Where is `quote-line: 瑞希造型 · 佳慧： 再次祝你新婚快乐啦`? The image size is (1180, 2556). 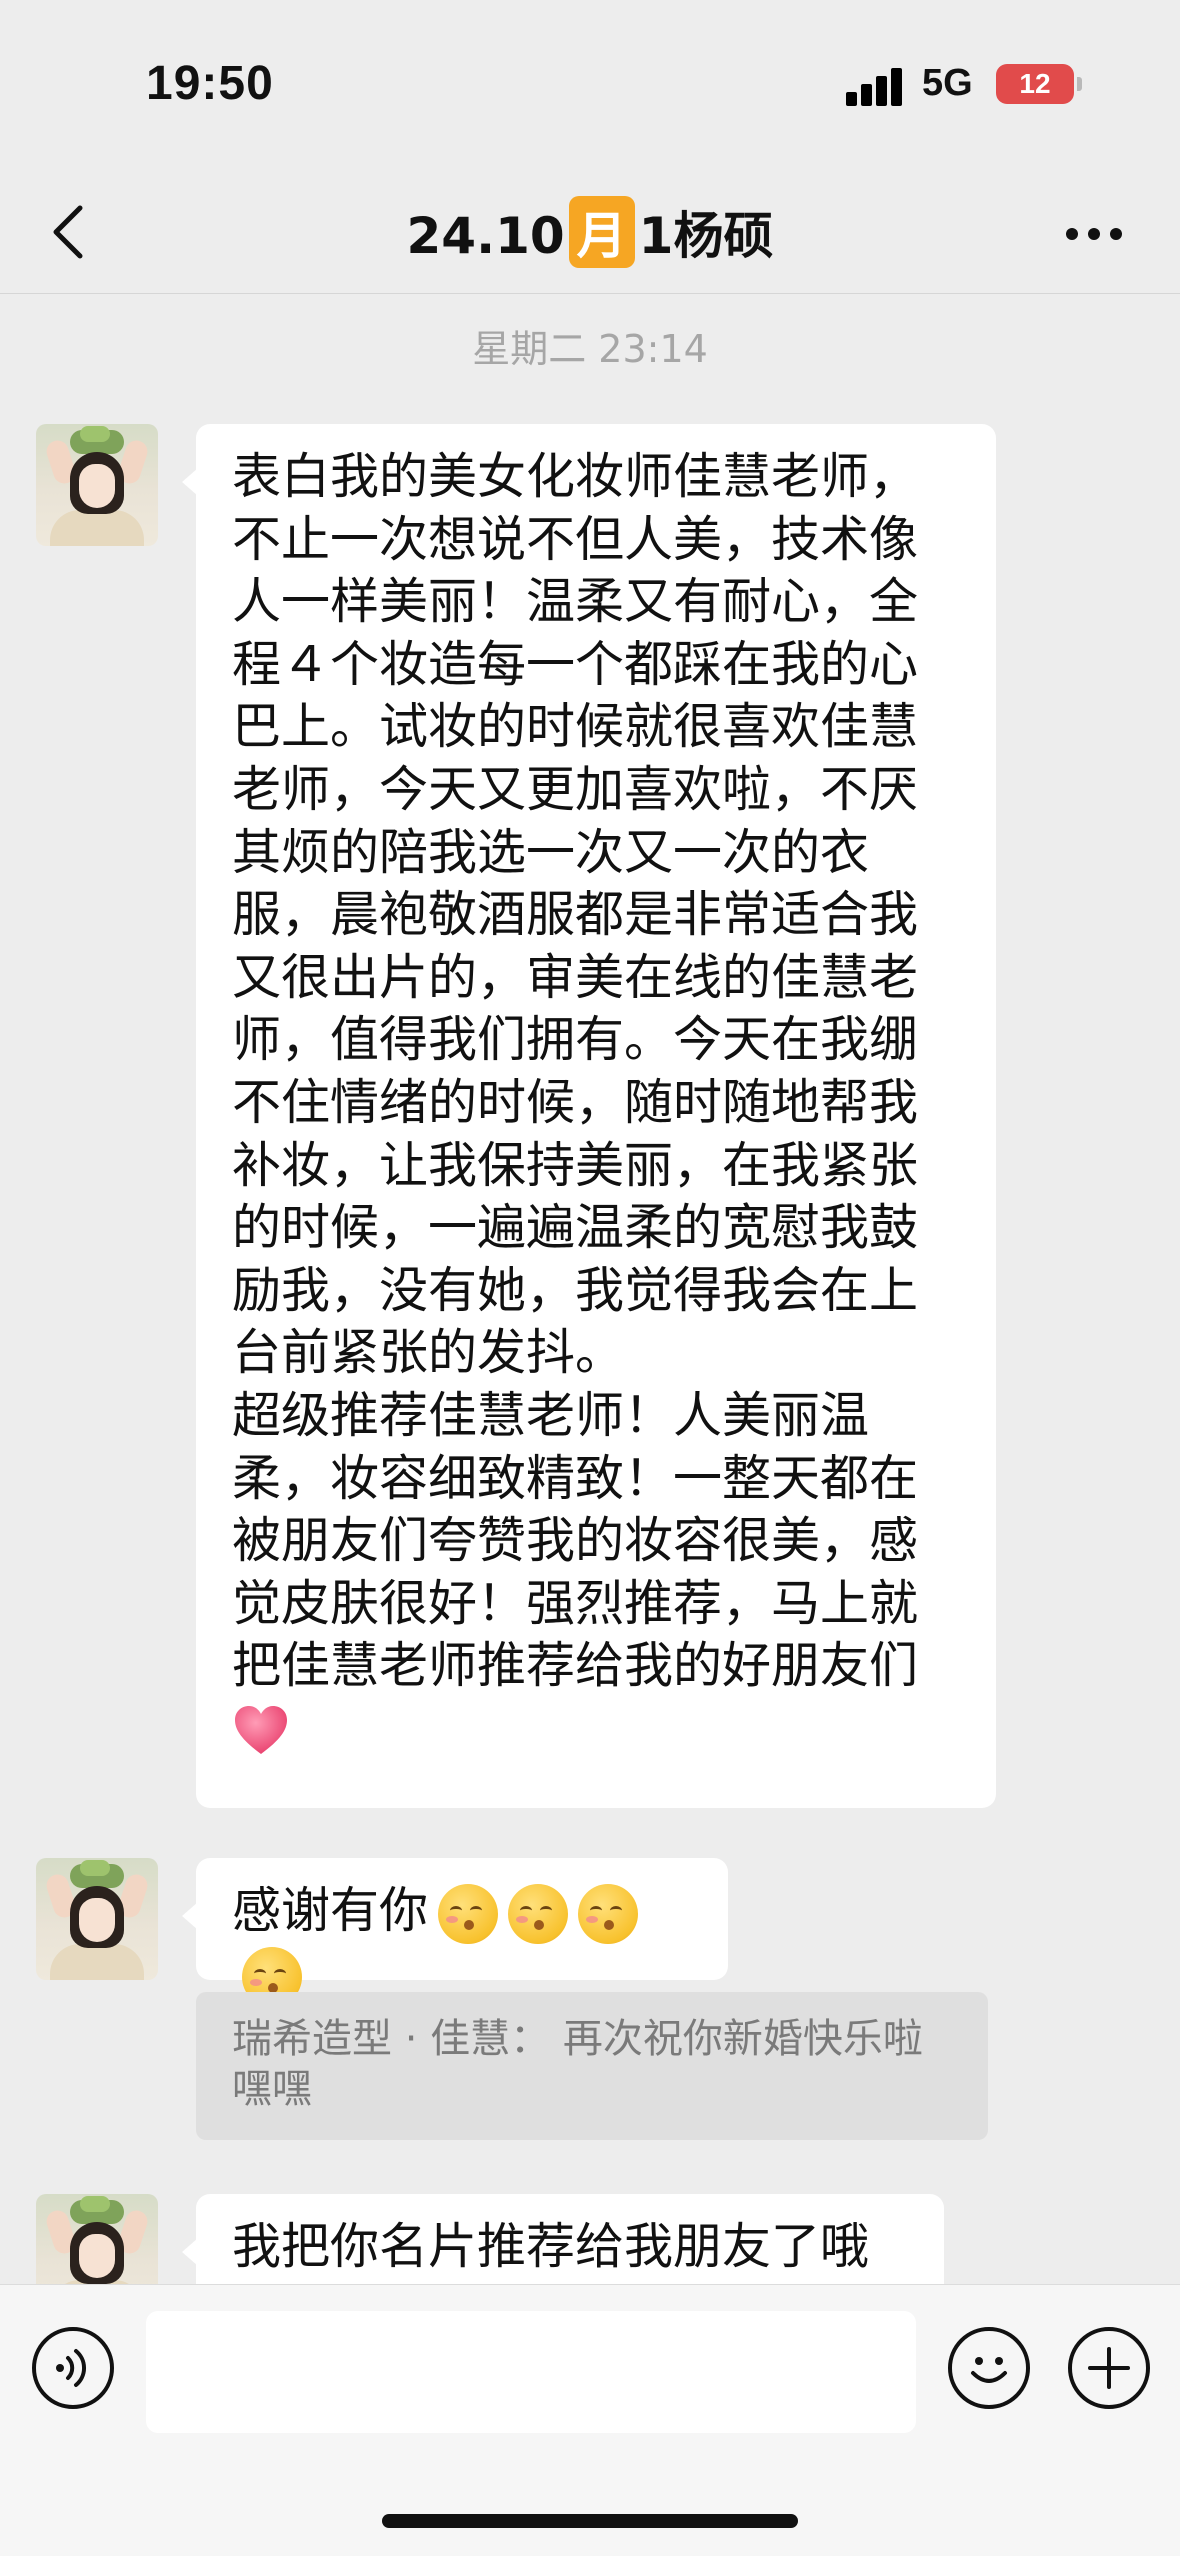
quote-line: 瑞希造型 · 佳慧： 再次祝你新婚快乐啦 is located at coordinates (577, 2039).